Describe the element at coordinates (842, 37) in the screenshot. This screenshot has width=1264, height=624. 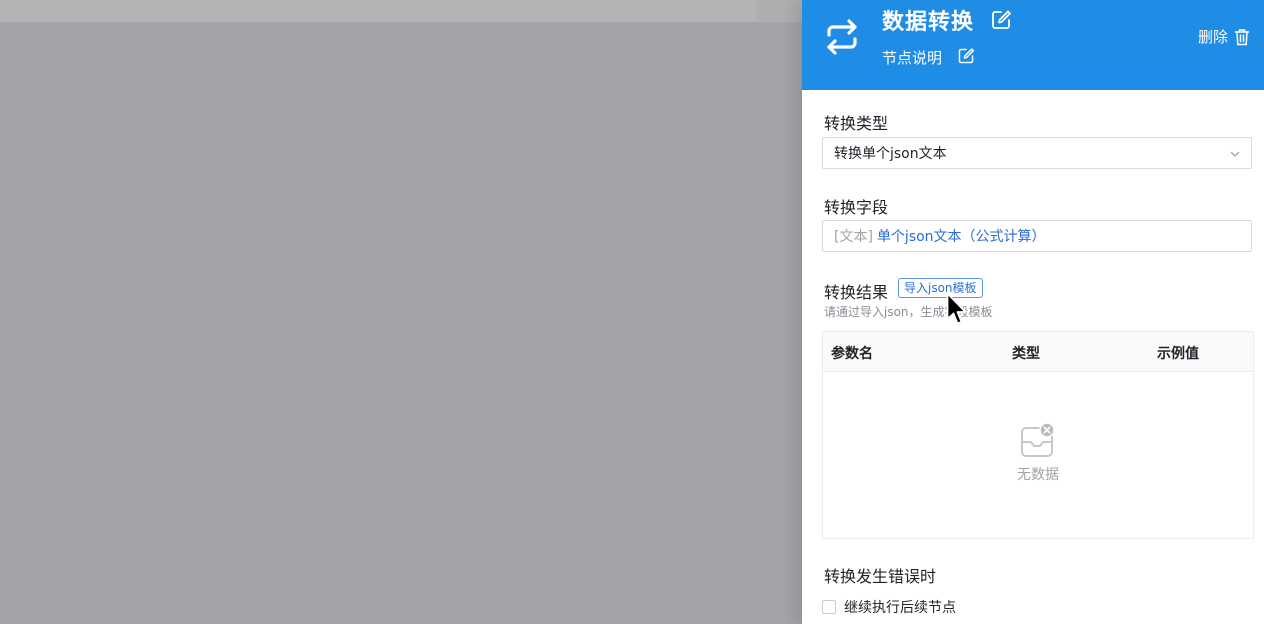
I see `swap-arrows-icon` at that location.